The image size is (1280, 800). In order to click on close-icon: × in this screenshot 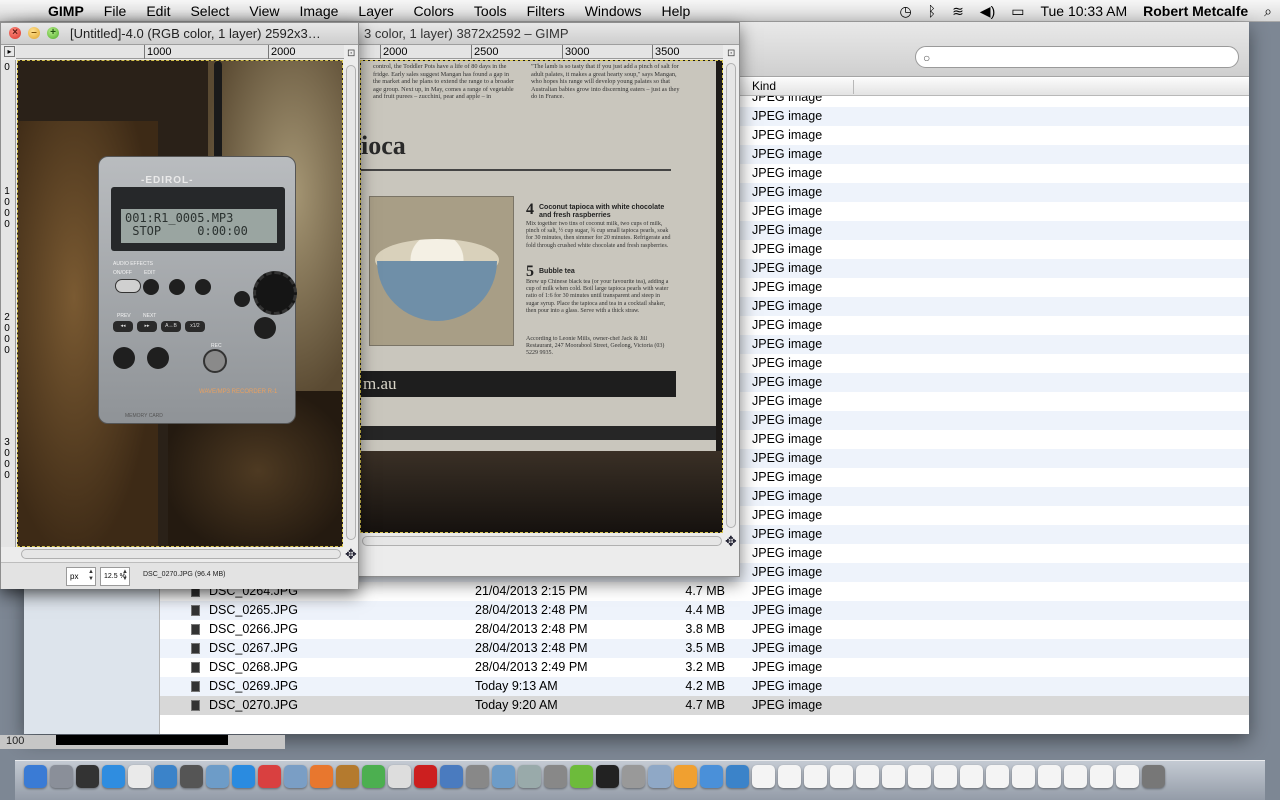, I will do `click(15, 33)`.